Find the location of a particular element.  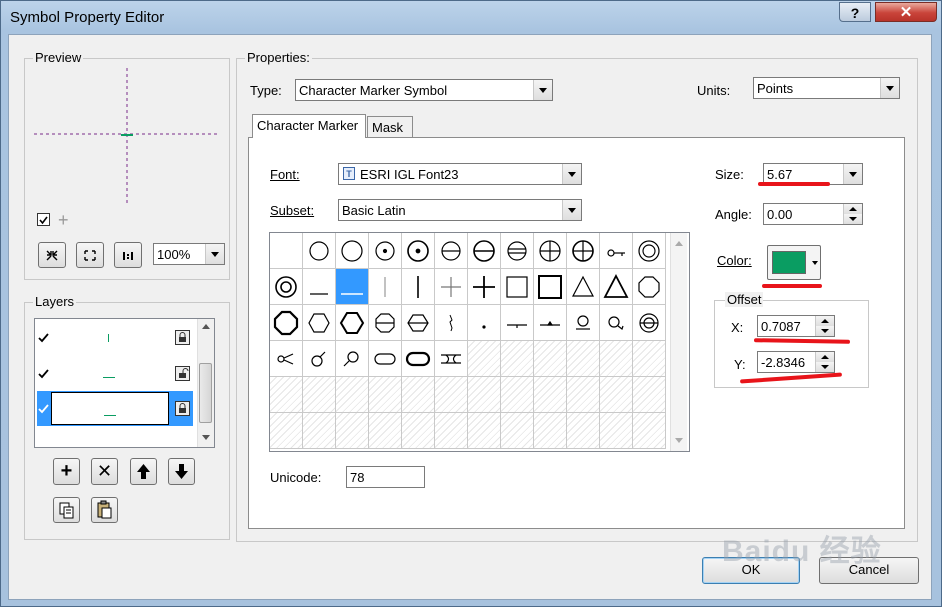

close-button: ✕ is located at coordinates (906, 12).